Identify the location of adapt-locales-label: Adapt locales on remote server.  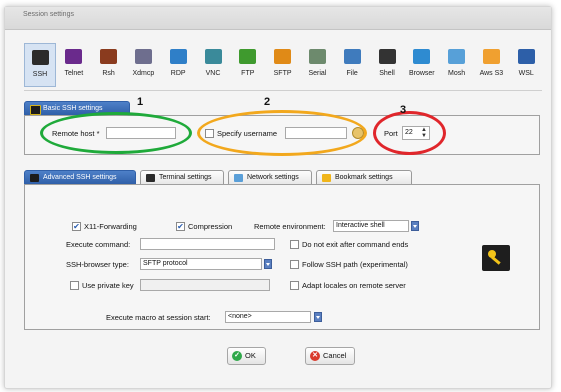
(354, 285).